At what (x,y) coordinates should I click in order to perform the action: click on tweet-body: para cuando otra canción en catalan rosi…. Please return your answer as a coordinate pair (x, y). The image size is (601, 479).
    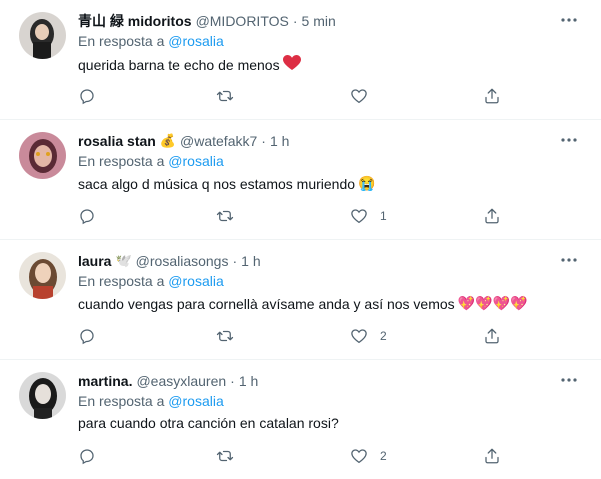
    Looking at the image, I should click on (208, 423).